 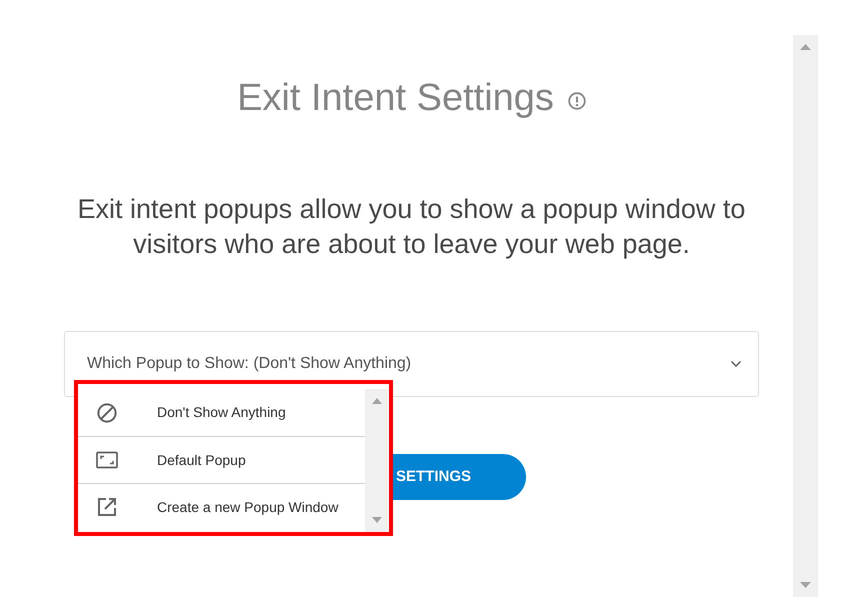 What do you see at coordinates (107, 460) in the screenshot?
I see `corner-frame-icon` at bounding box center [107, 460].